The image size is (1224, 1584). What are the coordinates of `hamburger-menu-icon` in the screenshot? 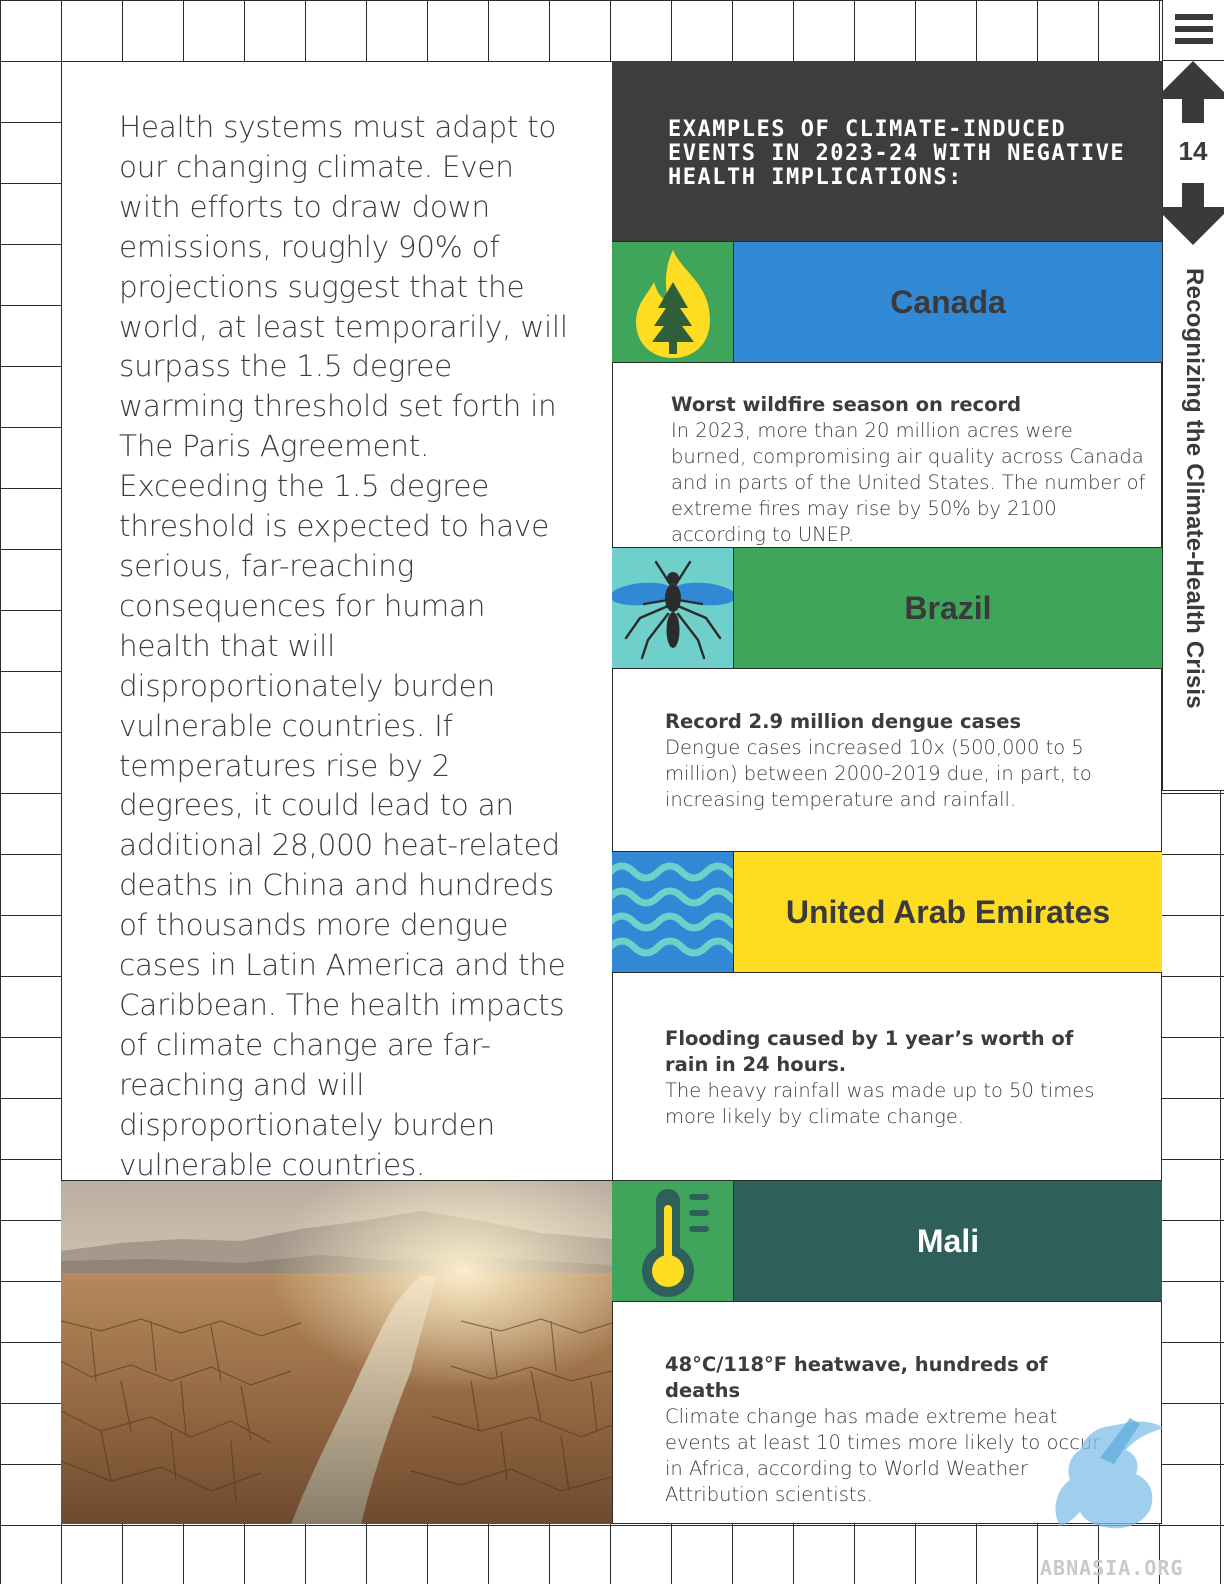 It's located at (1194, 29).